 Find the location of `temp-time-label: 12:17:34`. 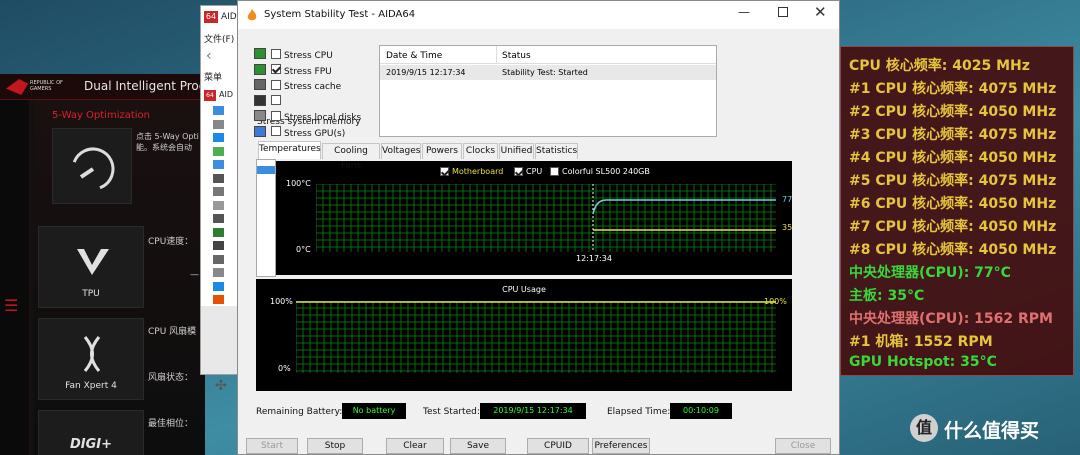

temp-time-label: 12:17:34 is located at coordinates (594, 258).